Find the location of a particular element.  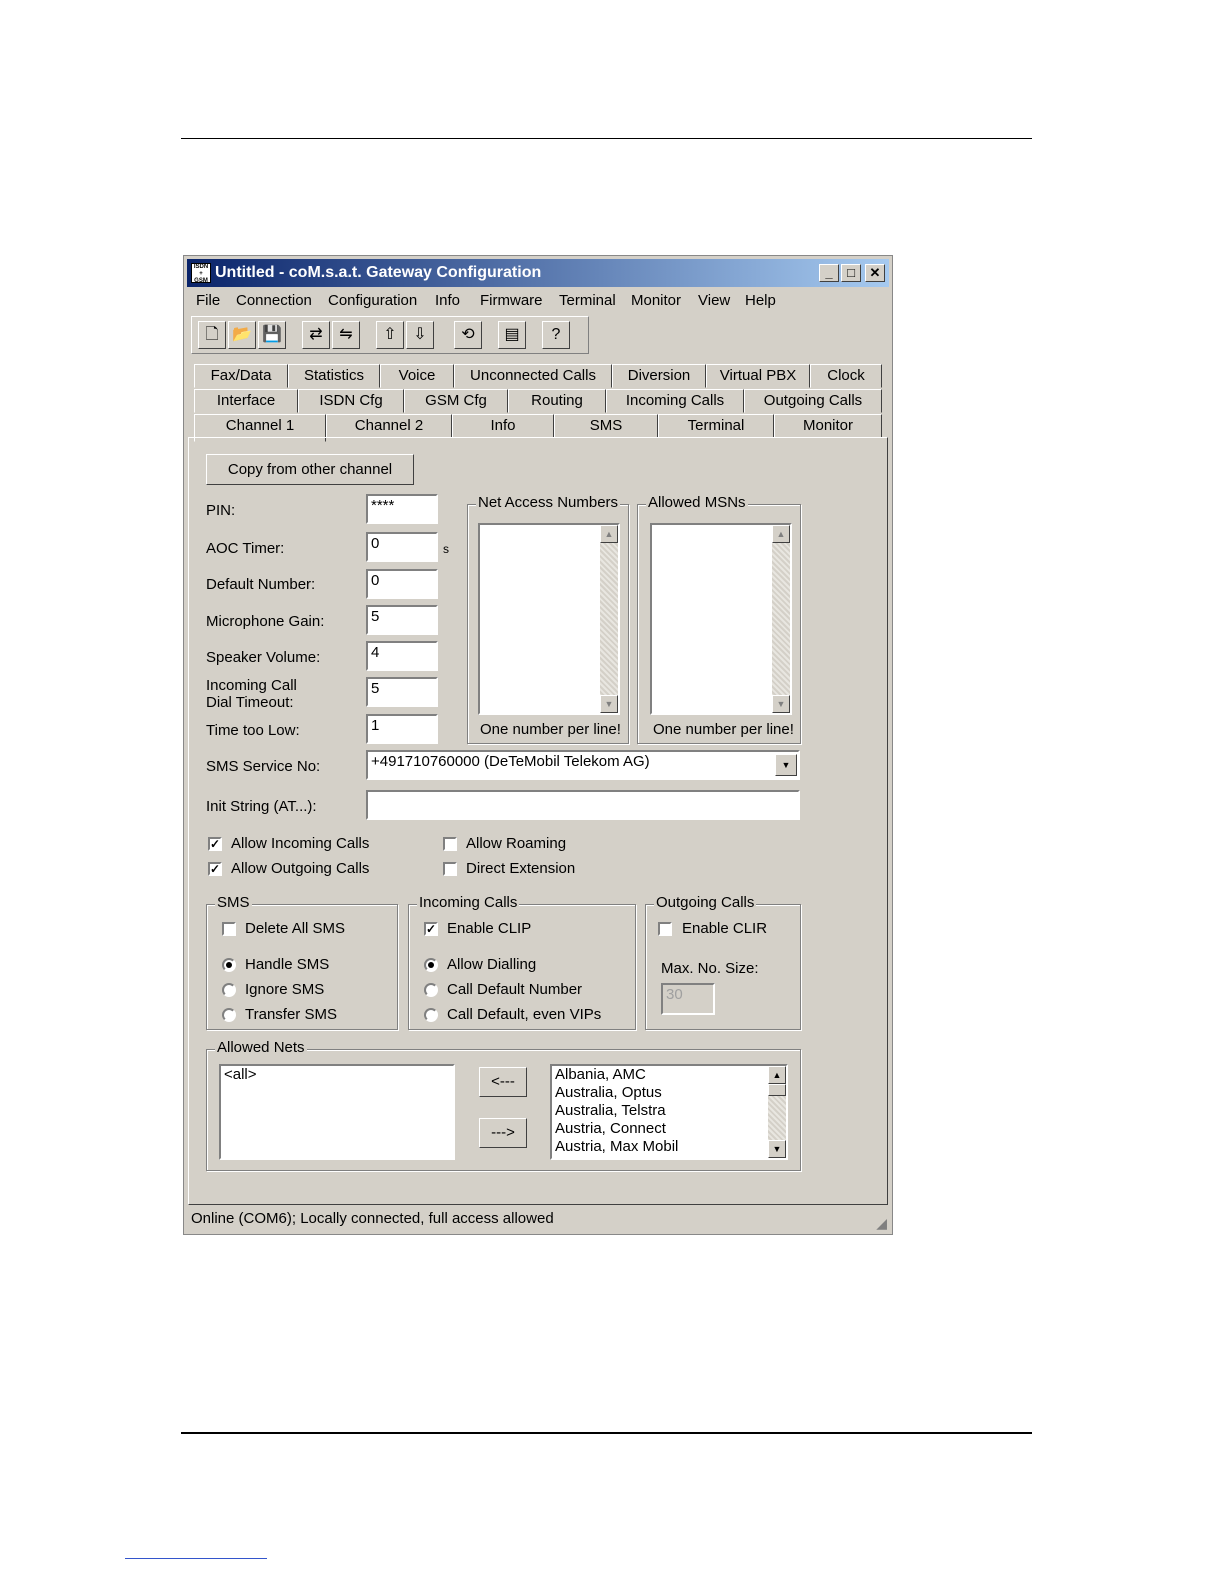

tab-routing: Routing is located at coordinates (557, 401).